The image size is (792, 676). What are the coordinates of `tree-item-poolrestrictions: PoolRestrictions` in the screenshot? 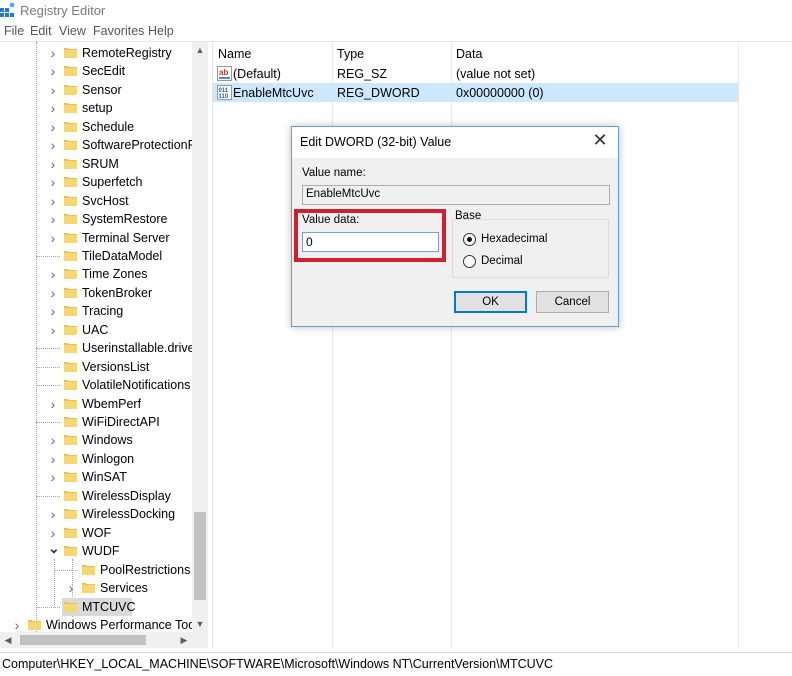 It's located at (96, 570).